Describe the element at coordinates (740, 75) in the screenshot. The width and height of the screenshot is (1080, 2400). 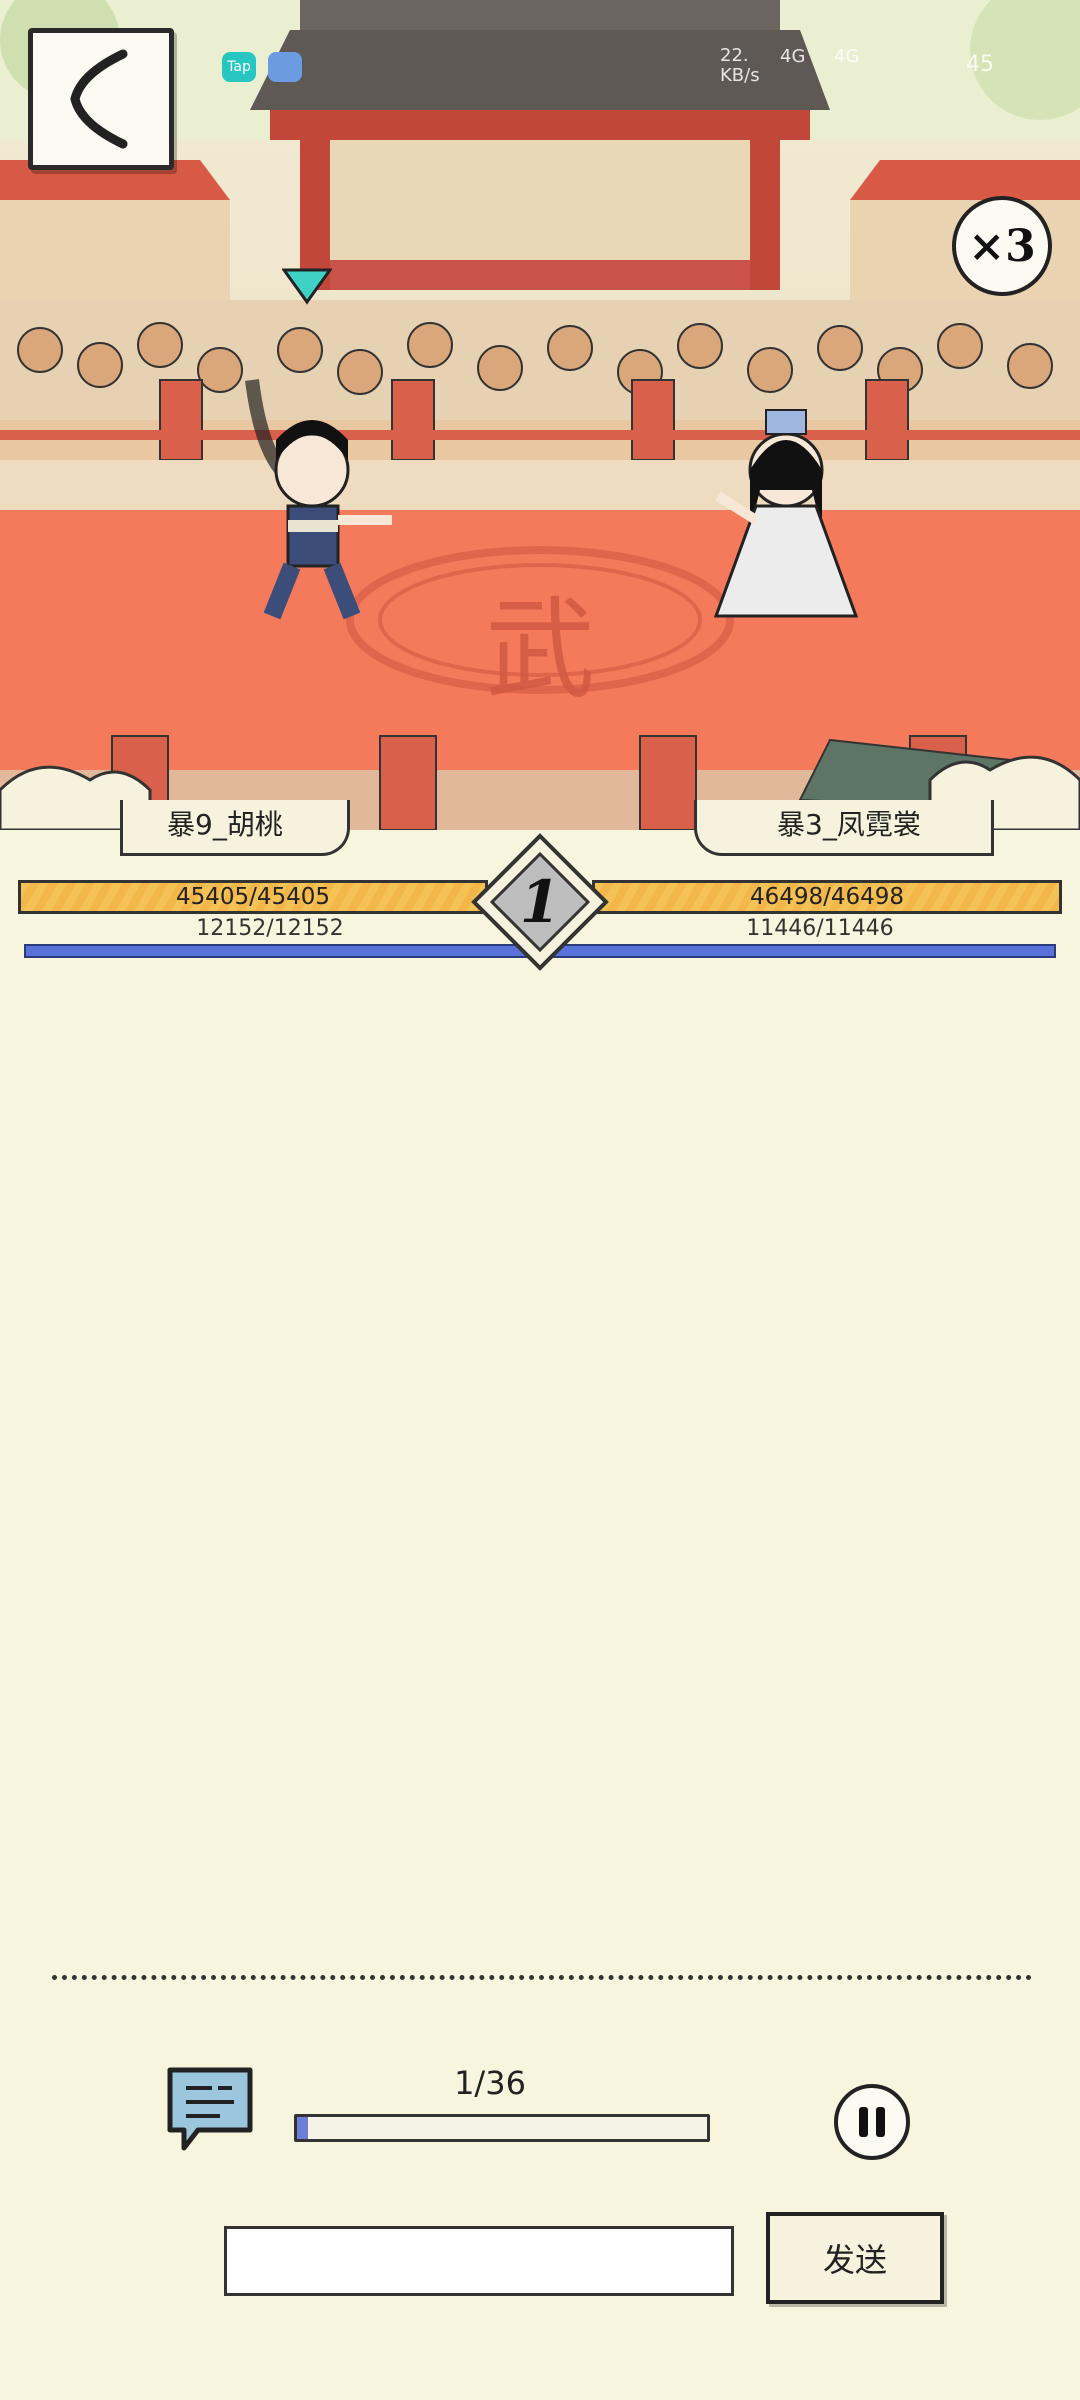
I see `status-net-speed-unit: KB/s` at that location.